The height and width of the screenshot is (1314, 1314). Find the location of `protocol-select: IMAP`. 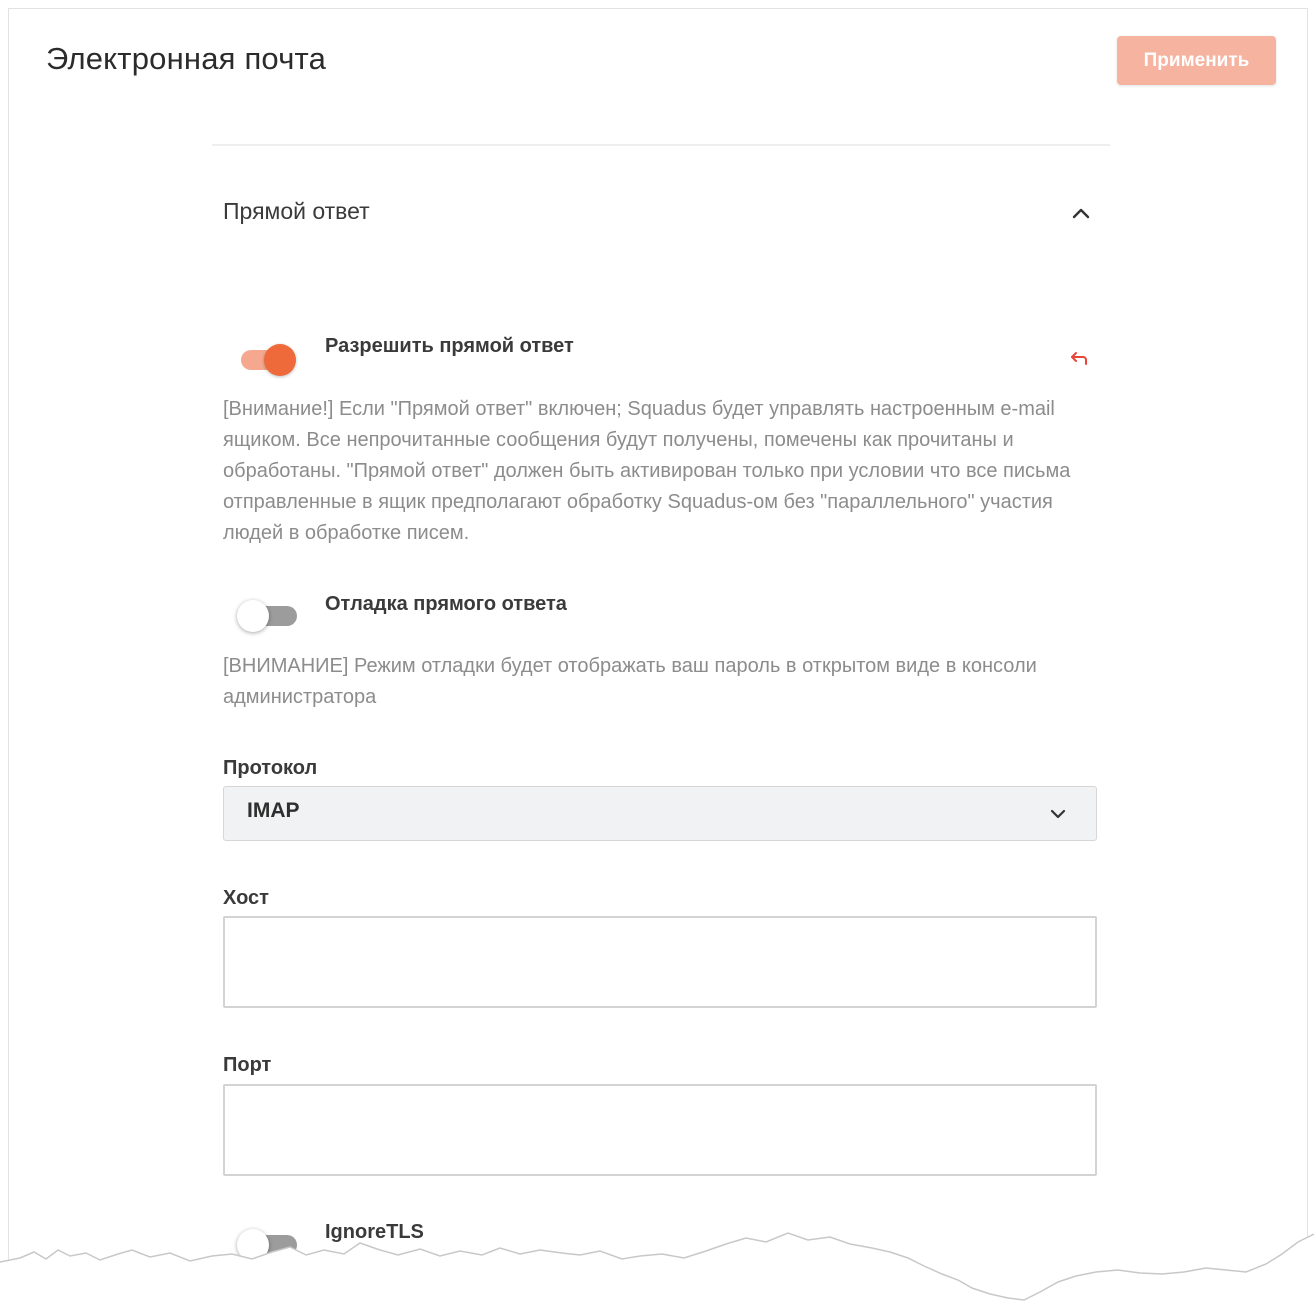

protocol-select: IMAP is located at coordinates (660, 813).